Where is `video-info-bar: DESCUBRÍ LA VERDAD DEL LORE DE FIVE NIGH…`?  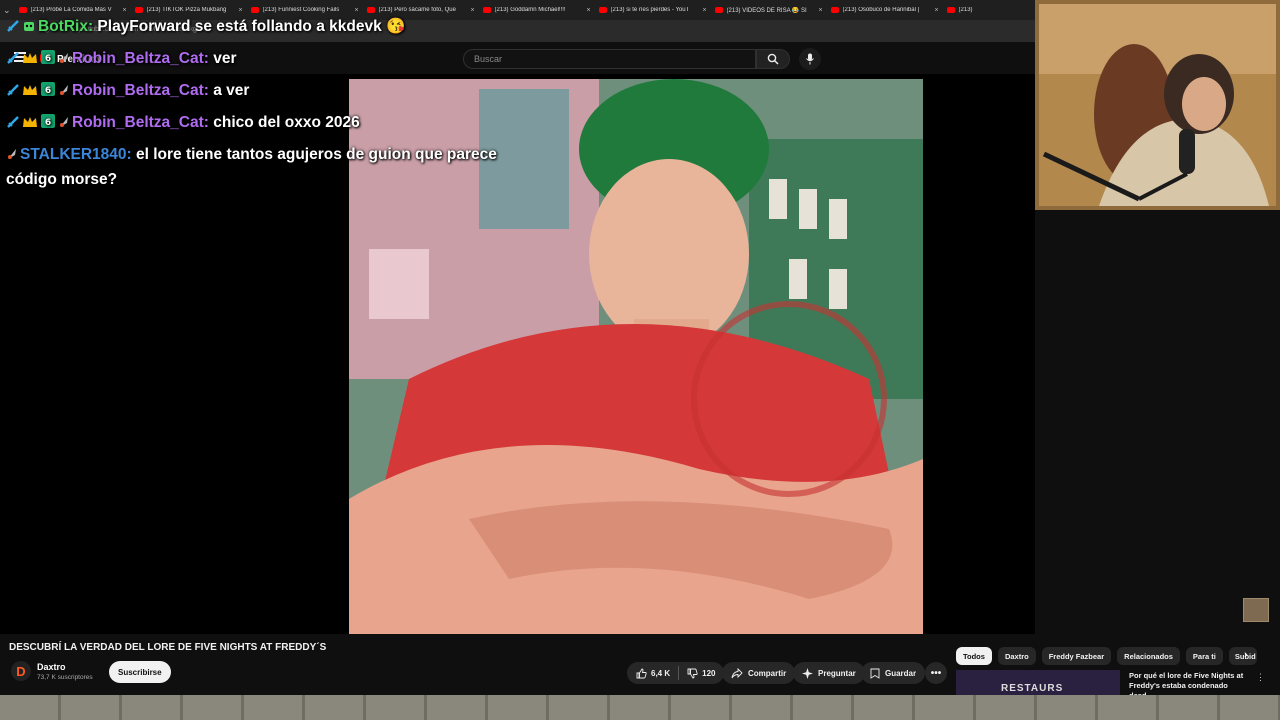 video-info-bar: DESCUBRÍ LA VERDAD DEL LORE DE FIVE NIGH… is located at coordinates (640, 667).